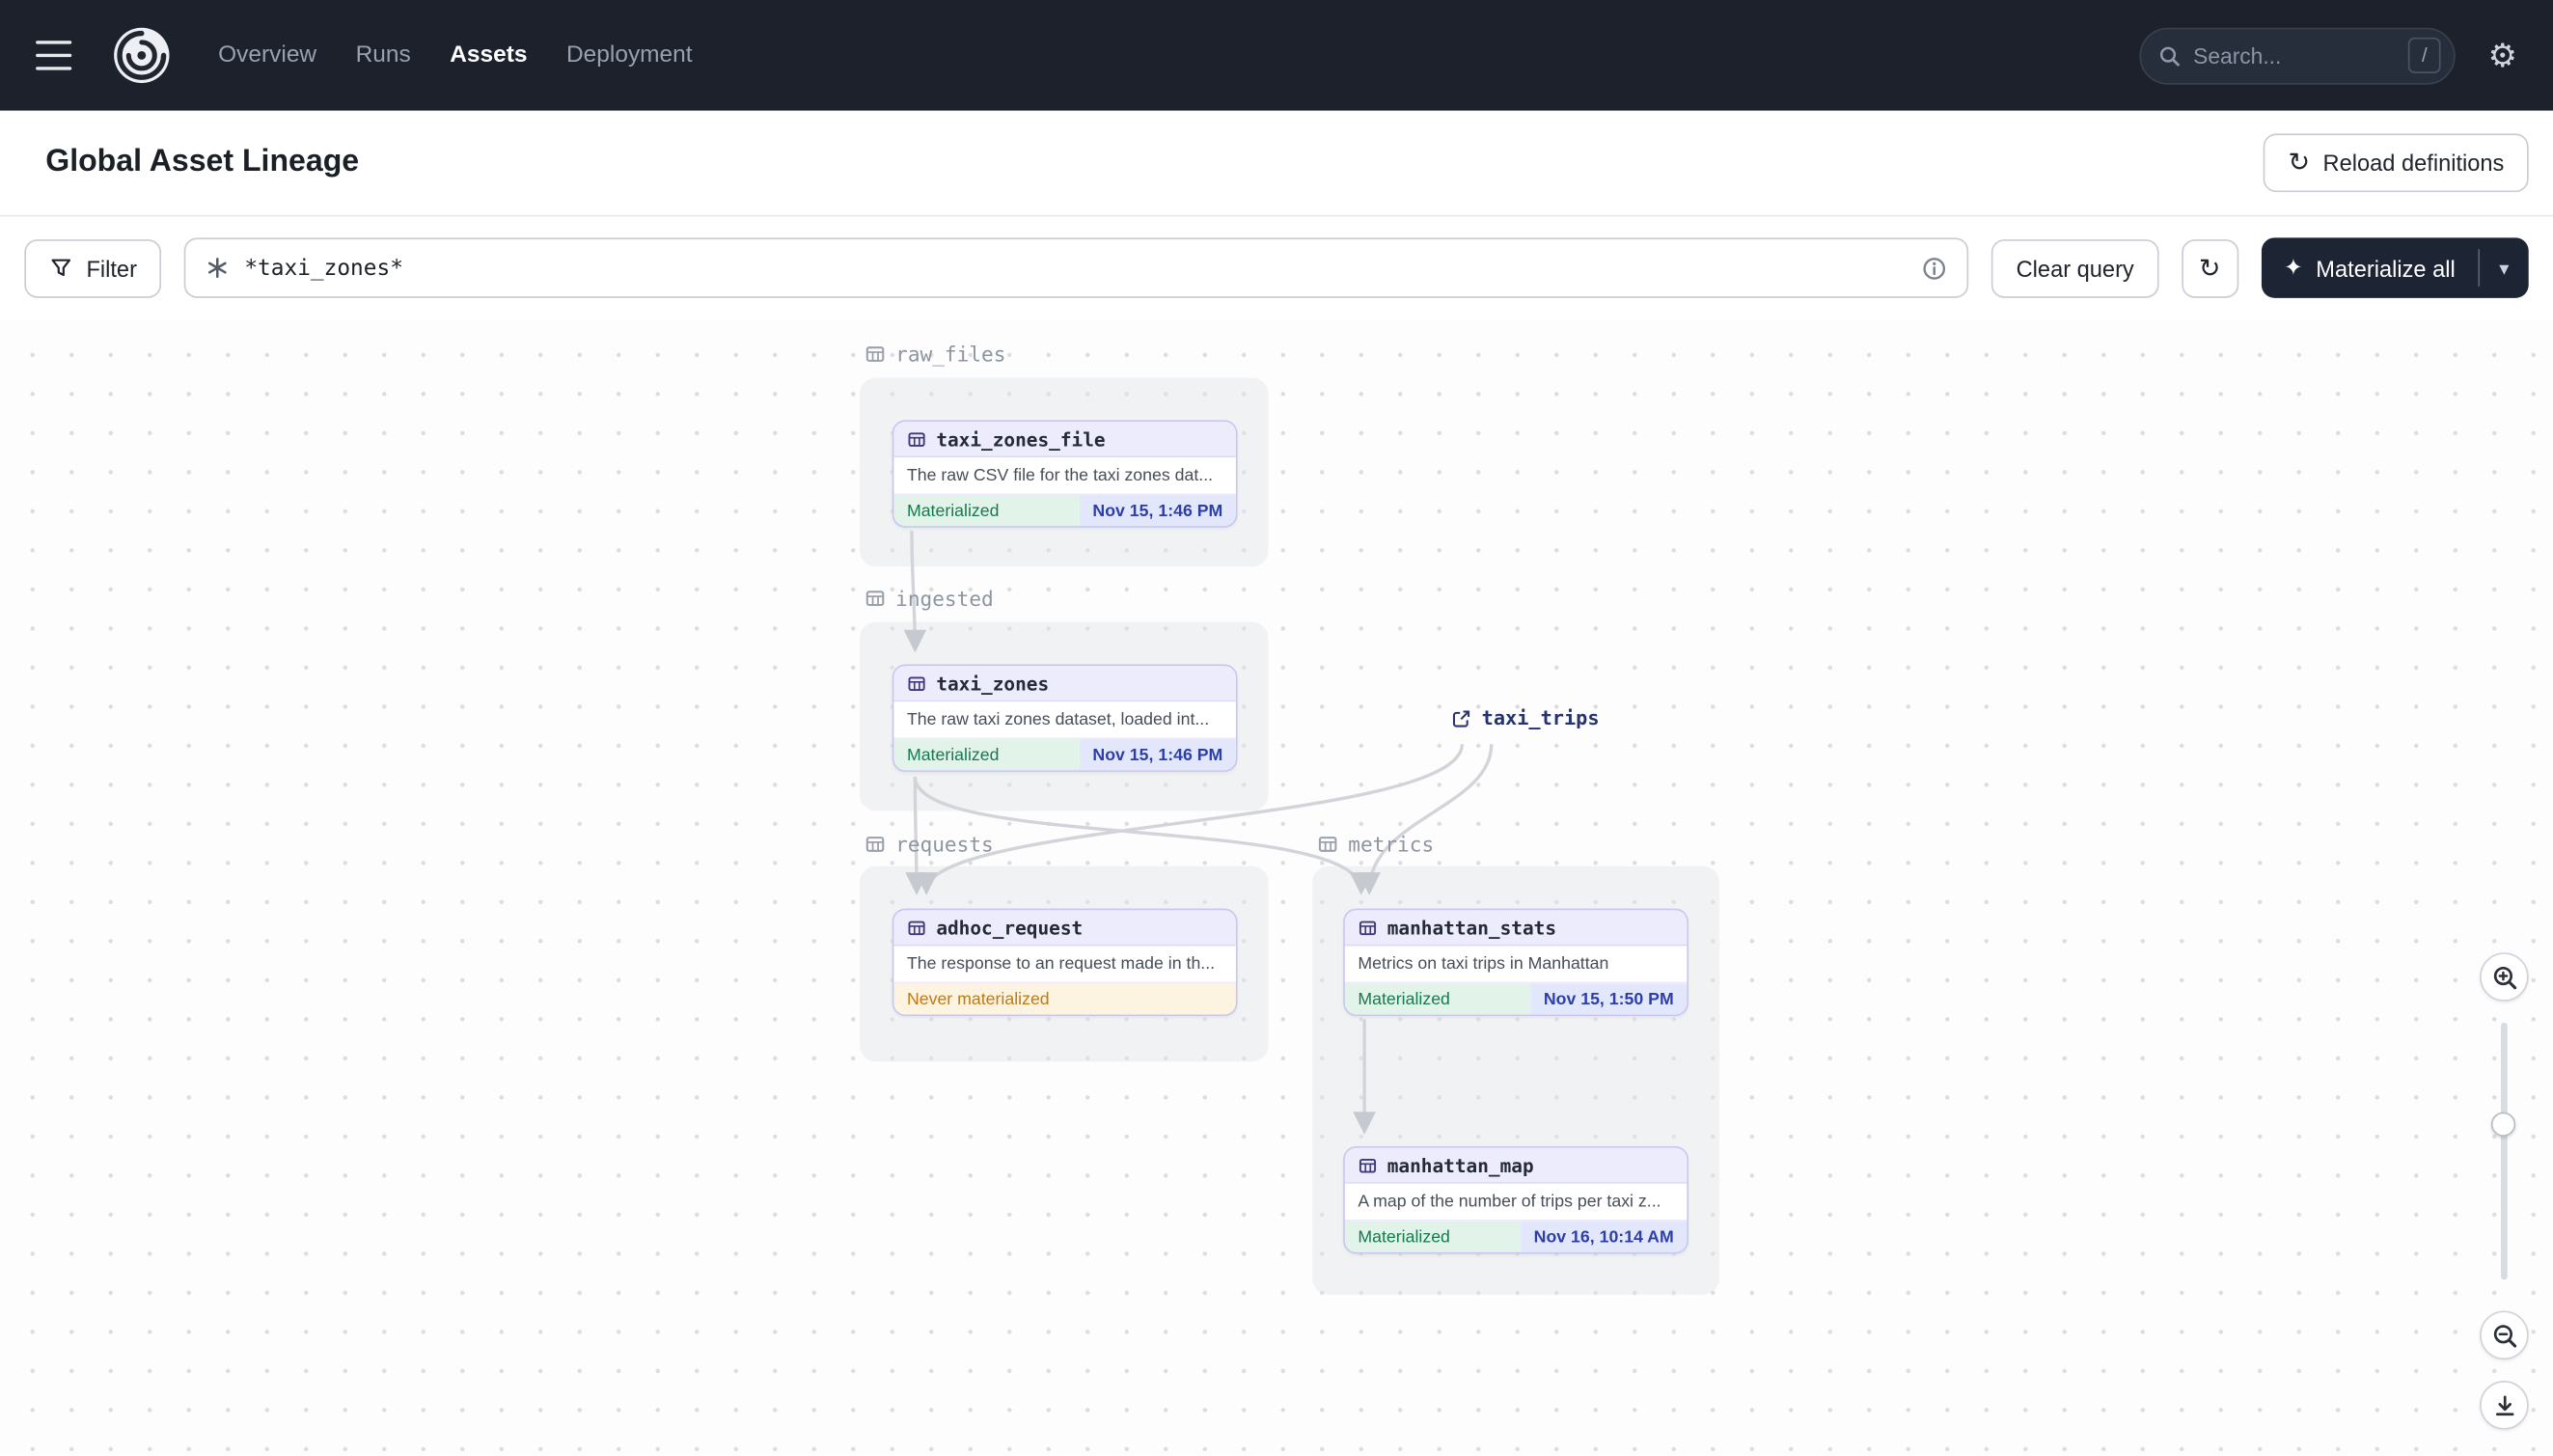  Describe the element at coordinates (111, 269) in the screenshot. I see `filter-label: Filter` at that location.